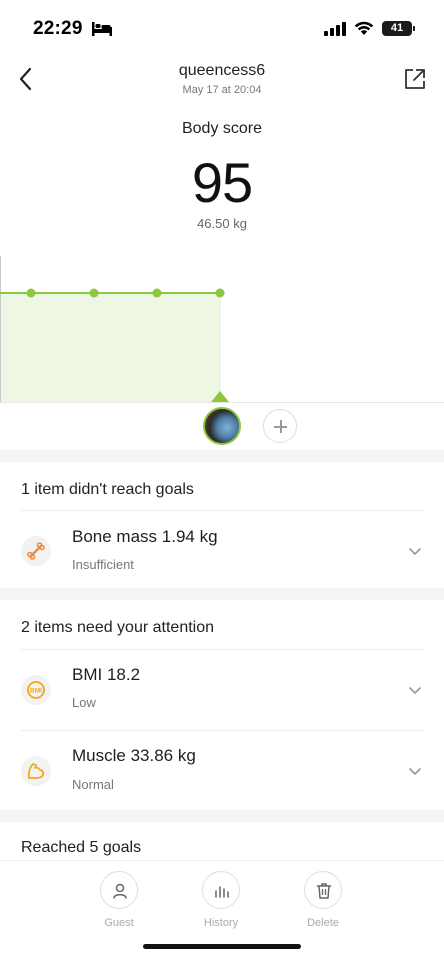 This screenshot has height=960, width=444. I want to click on muscle-icon, so click(36, 771).